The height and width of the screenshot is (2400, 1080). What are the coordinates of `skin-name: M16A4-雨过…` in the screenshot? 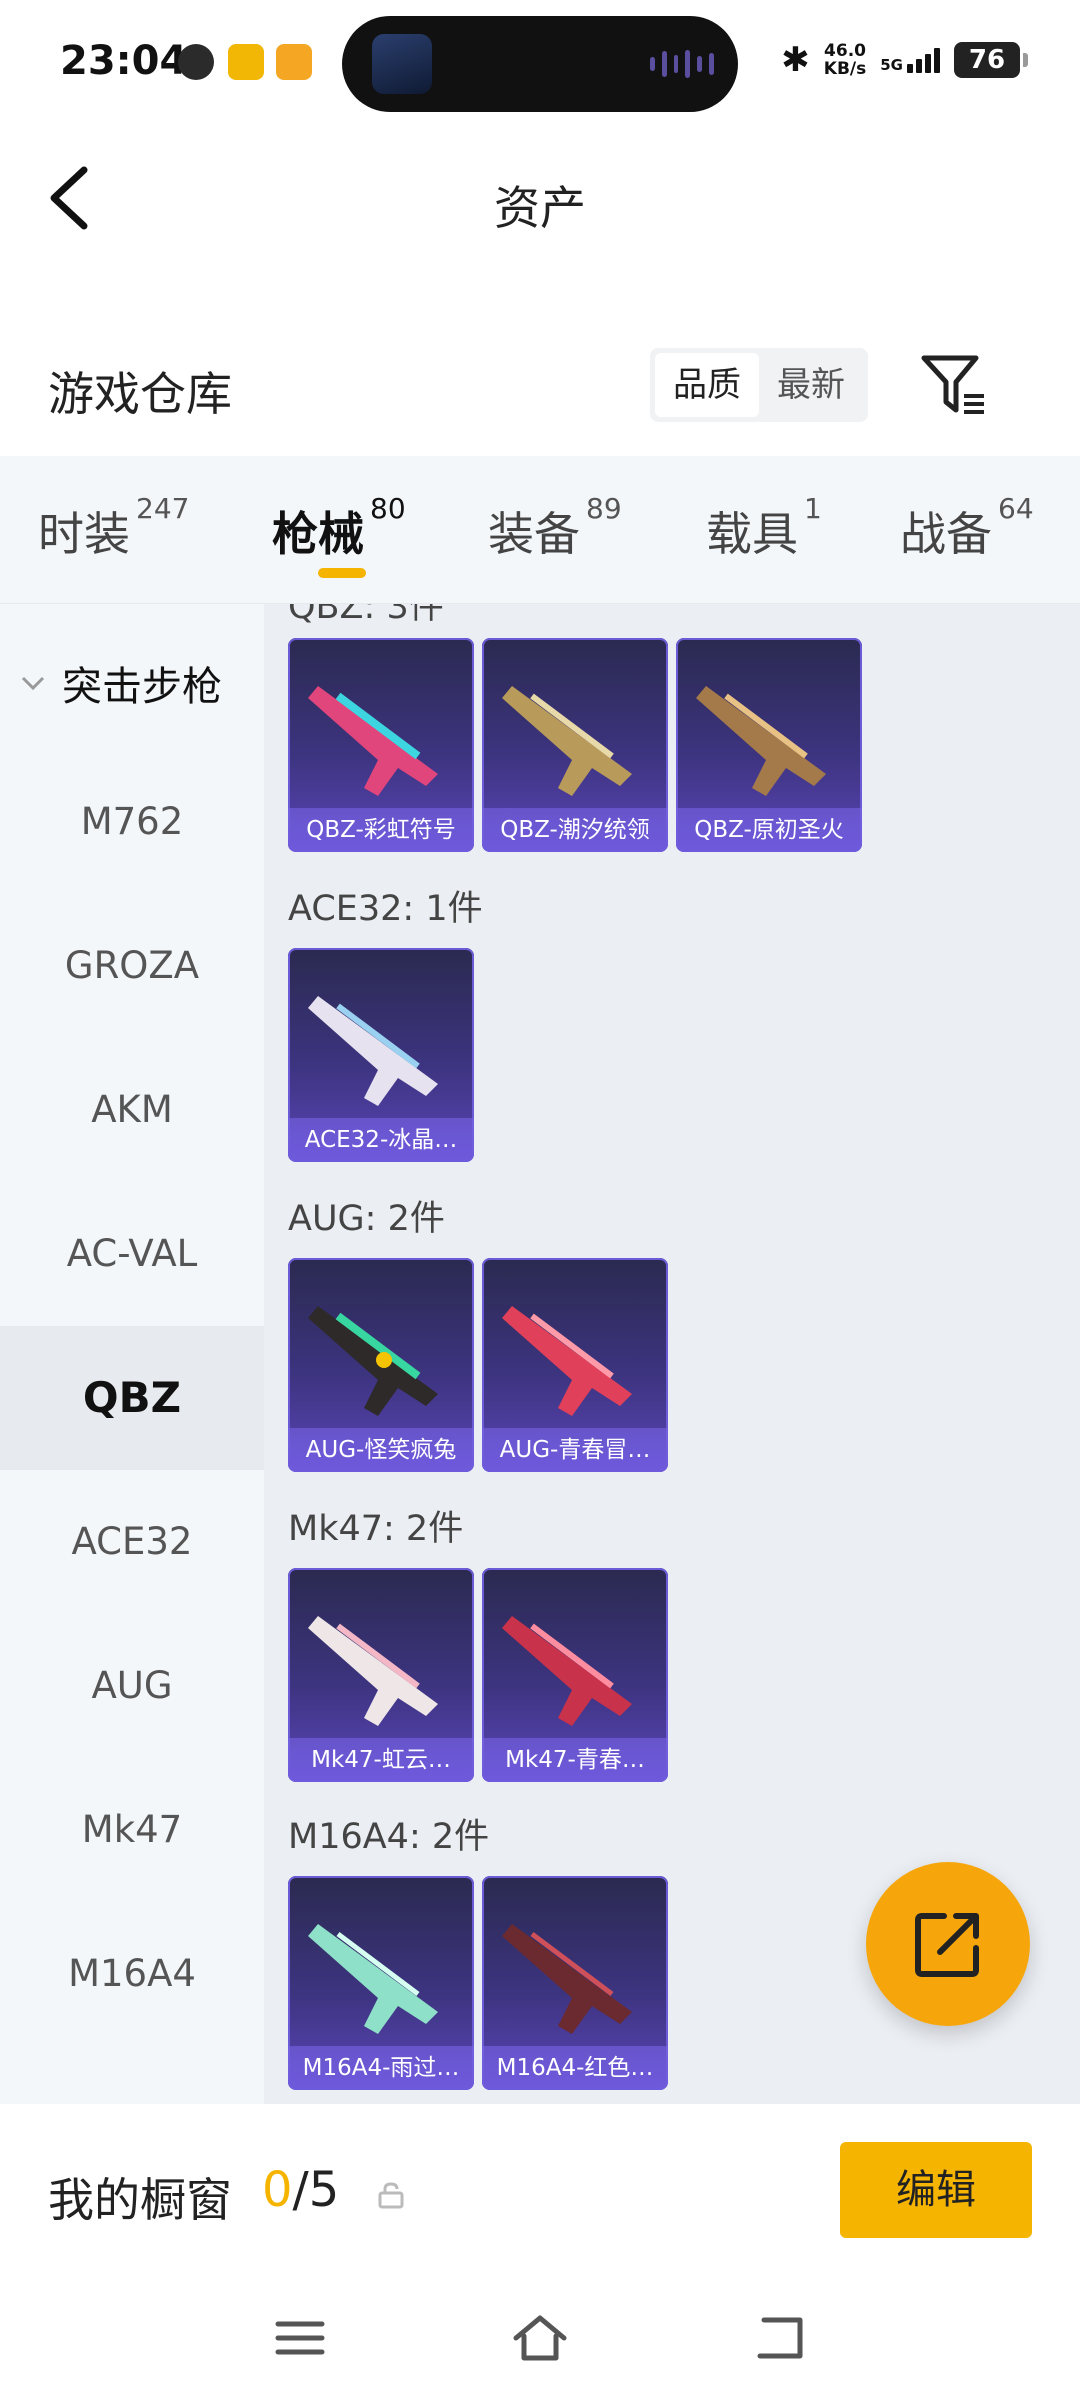 It's located at (381, 2068).